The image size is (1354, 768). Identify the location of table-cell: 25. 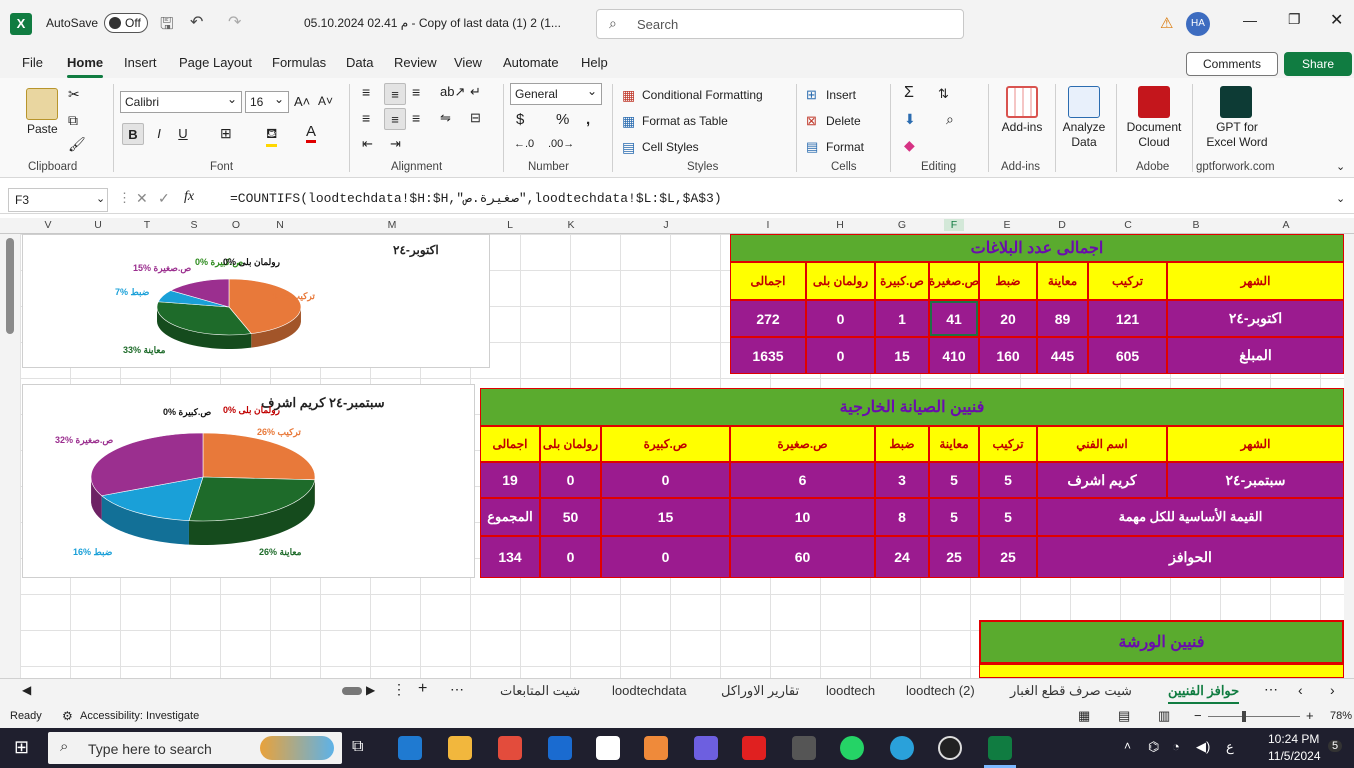
(1008, 557).